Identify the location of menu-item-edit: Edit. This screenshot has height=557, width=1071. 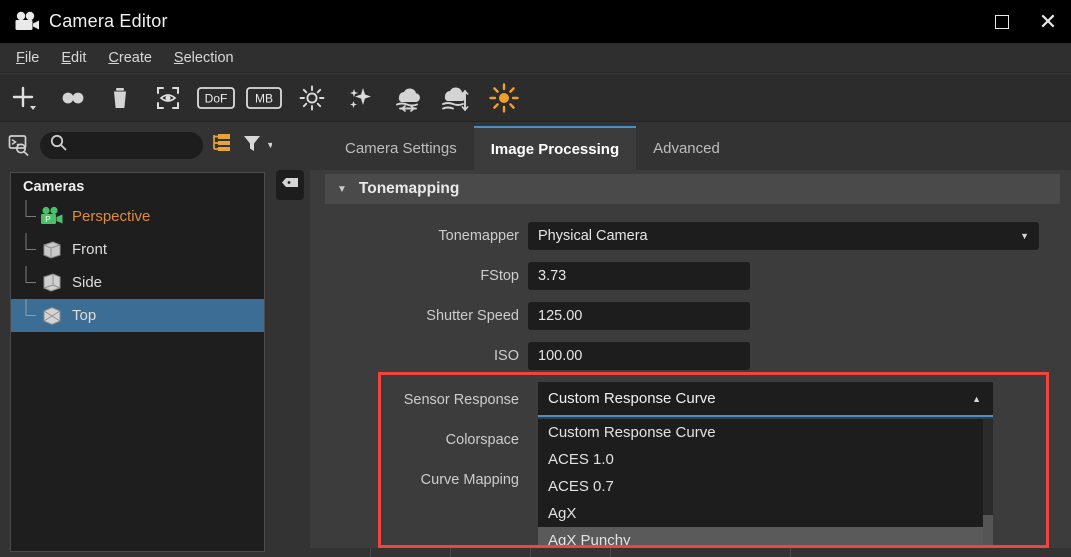
(73, 58).